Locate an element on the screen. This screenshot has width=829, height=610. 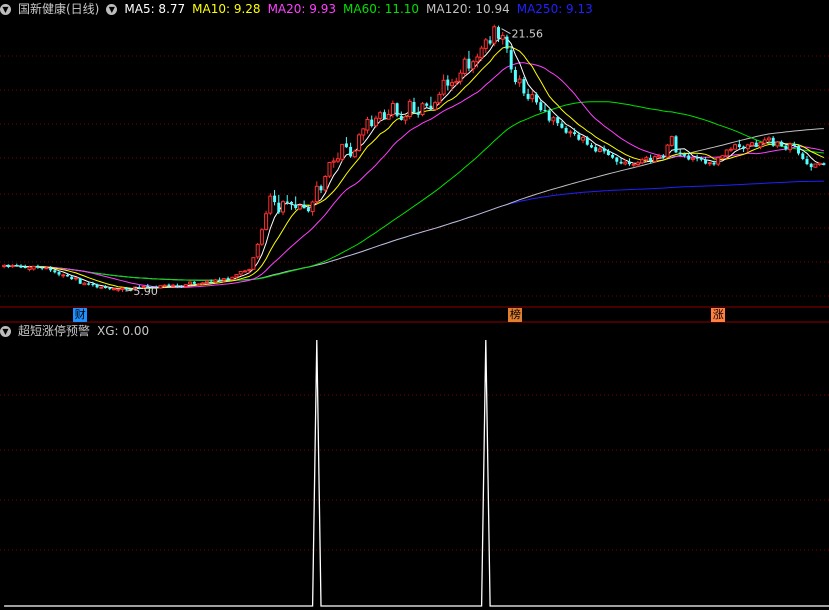
event-badge: 涨 is located at coordinates (718, 315).